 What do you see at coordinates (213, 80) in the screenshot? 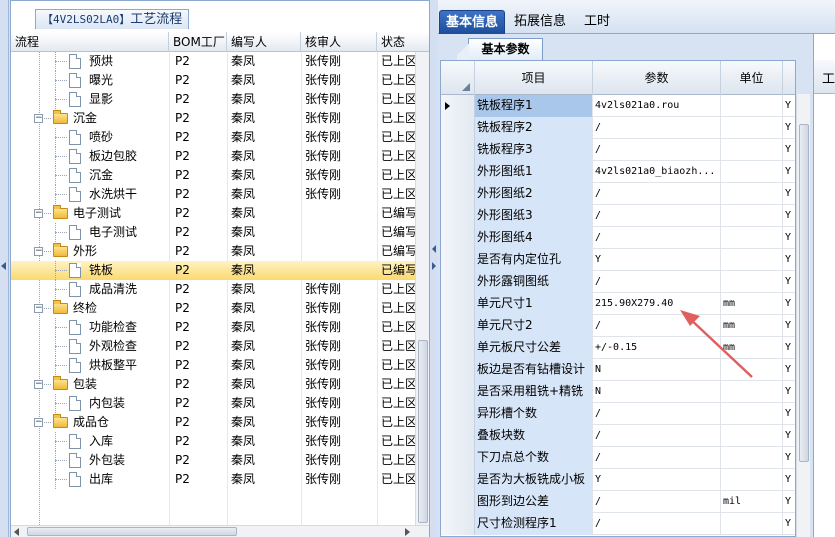
I see `tree-row: 曝光 P2 秦凤 张传刚 已上区` at bounding box center [213, 80].